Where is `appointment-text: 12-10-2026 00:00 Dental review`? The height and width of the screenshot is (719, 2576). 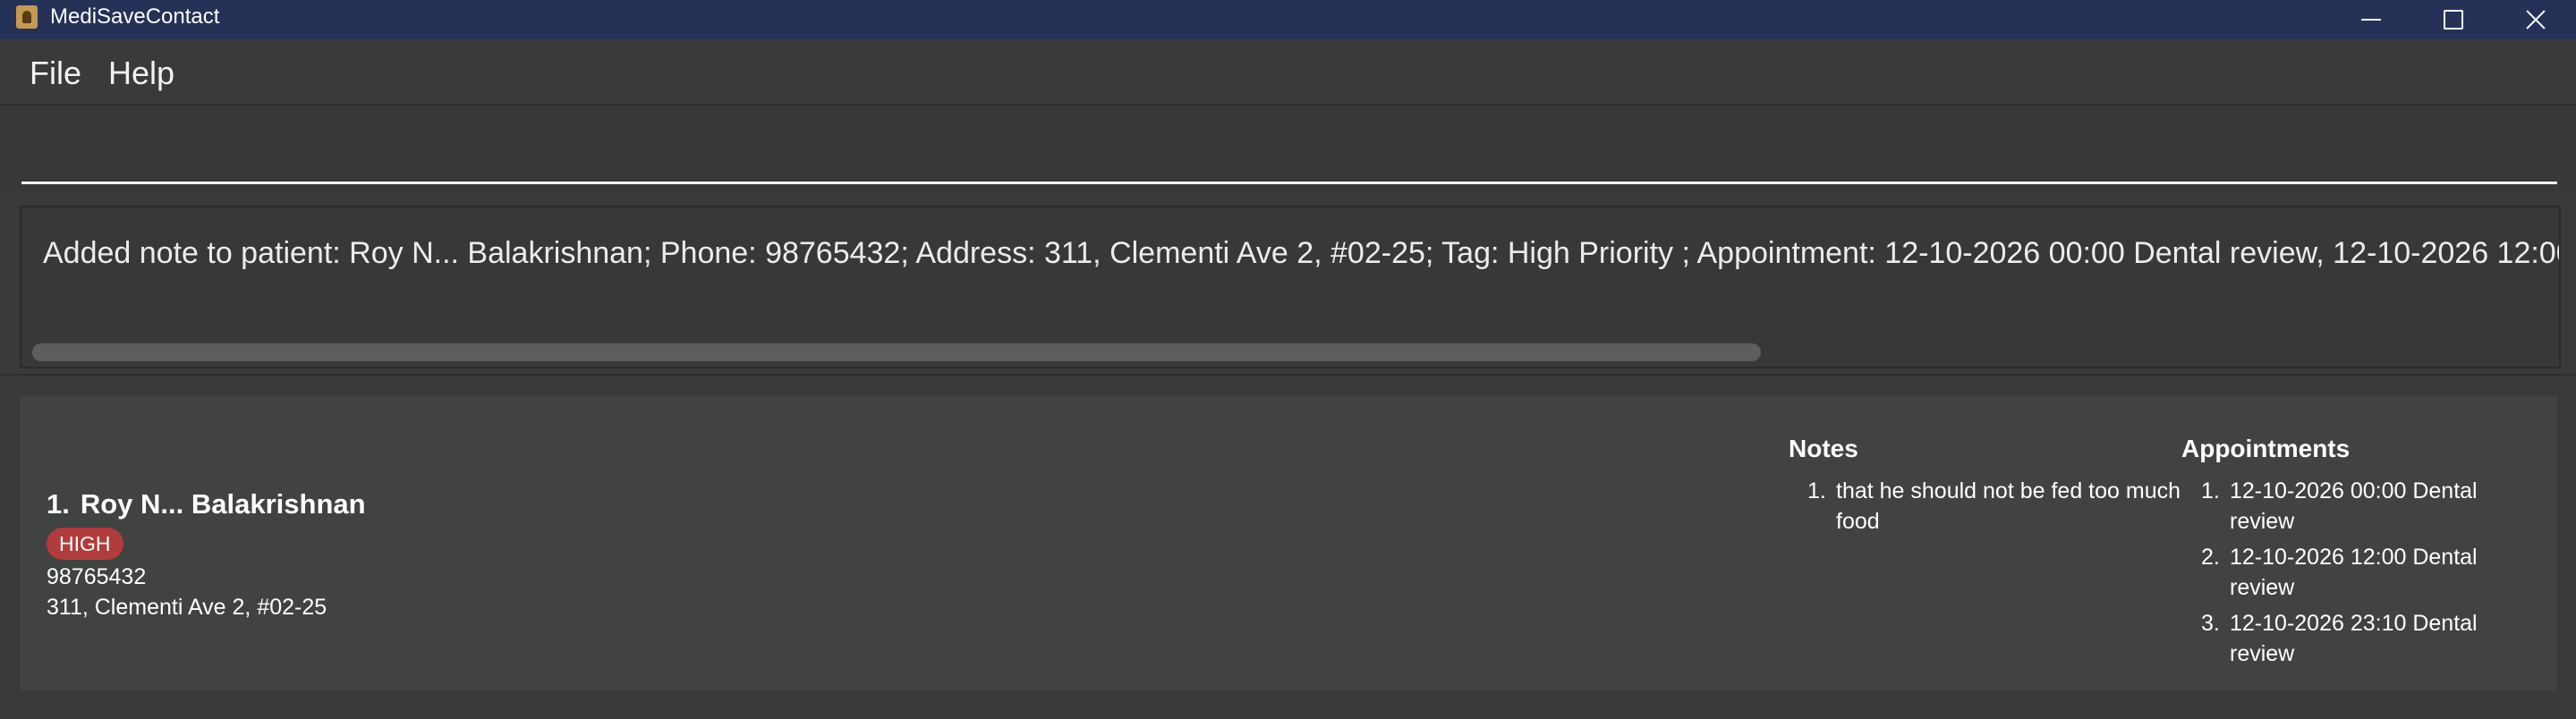
appointment-text: 12-10-2026 00:00 Dental review is located at coordinates (2354, 506).